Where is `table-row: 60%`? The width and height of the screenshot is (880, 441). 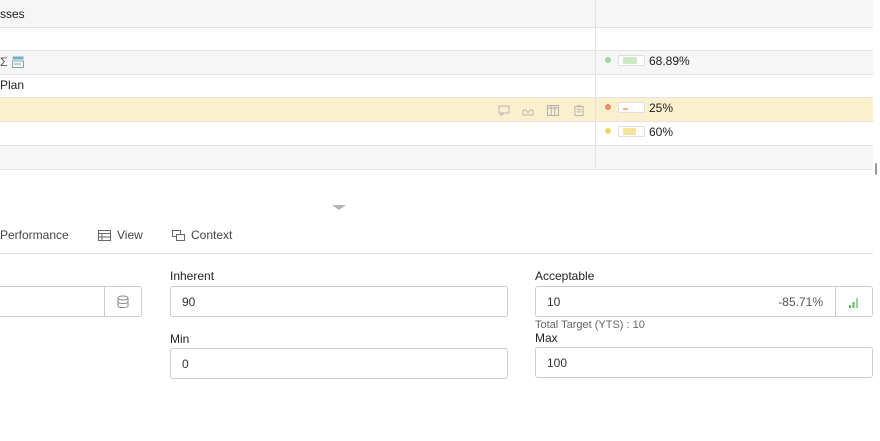
table-row: 60% is located at coordinates (436, 134).